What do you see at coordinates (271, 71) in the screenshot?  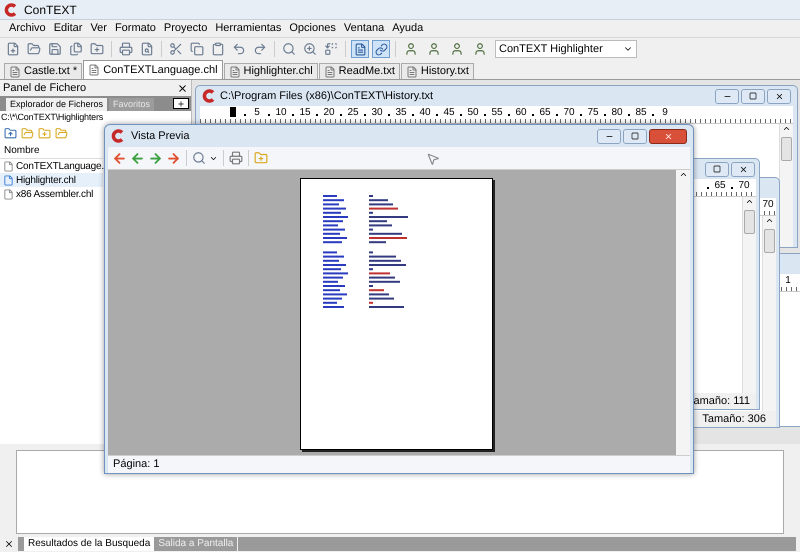 I see `document-tab: Highlighter.chl` at bounding box center [271, 71].